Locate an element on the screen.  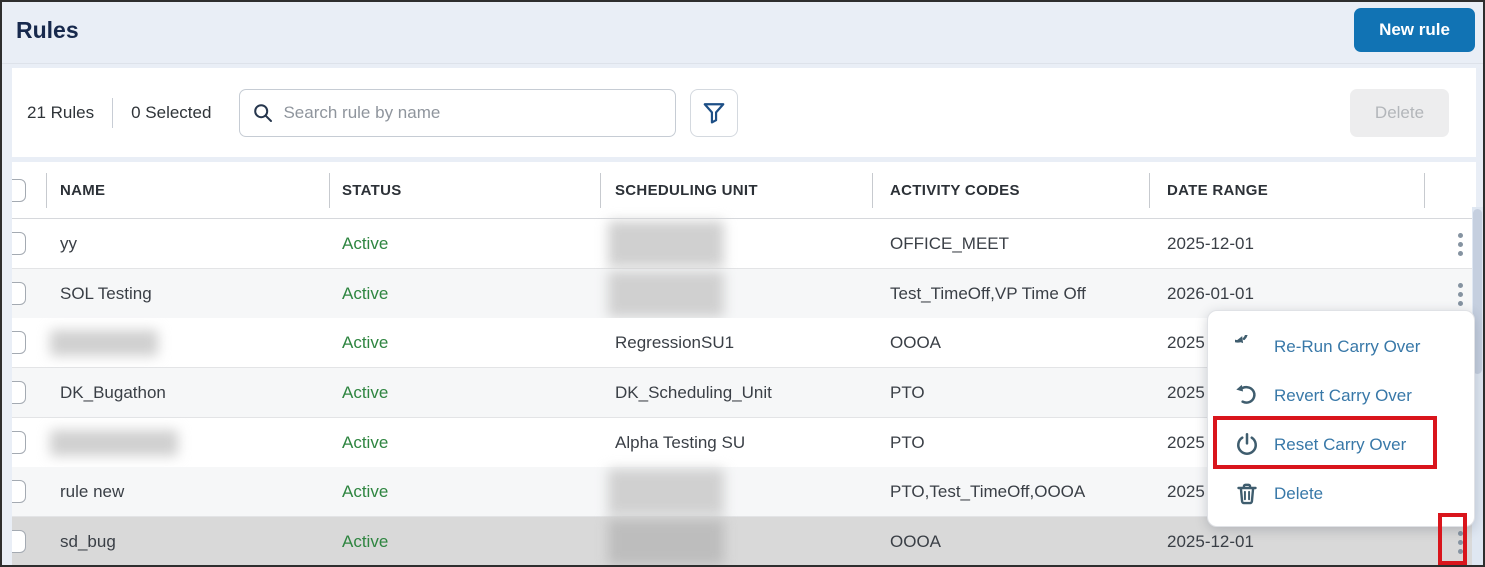
menu-item-label: Re-Run Carry Over is located at coordinates (1347, 346).